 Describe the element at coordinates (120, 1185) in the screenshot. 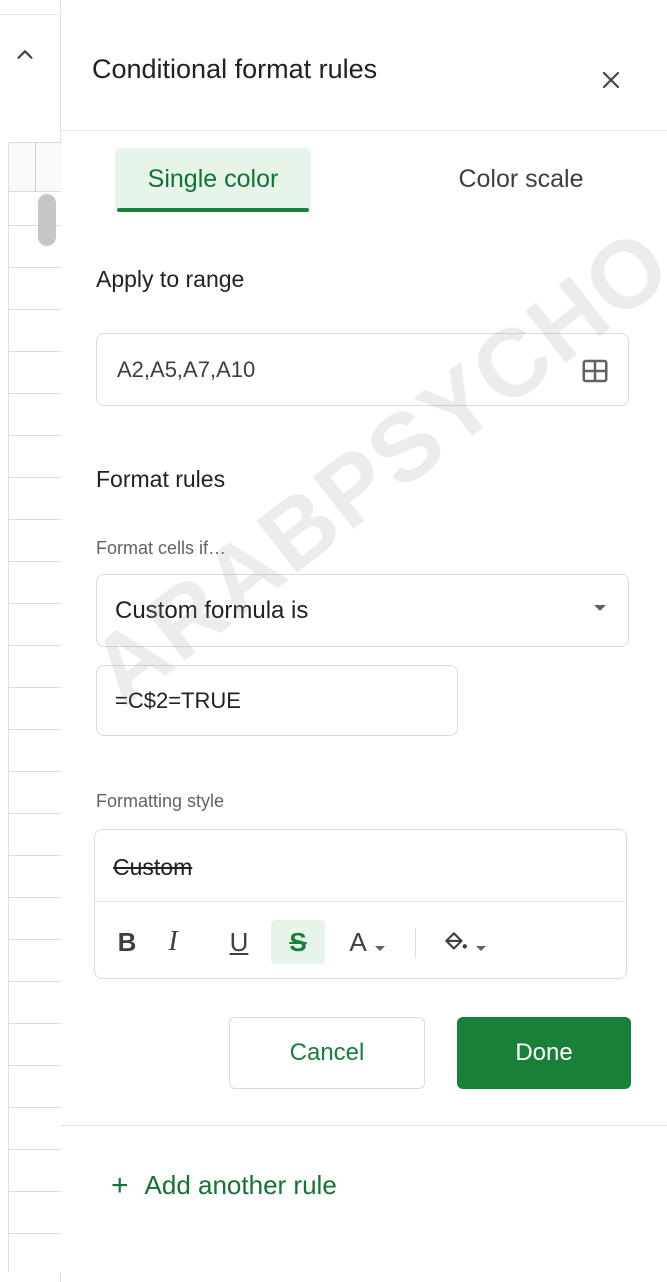

I see `plus-icon: +` at that location.